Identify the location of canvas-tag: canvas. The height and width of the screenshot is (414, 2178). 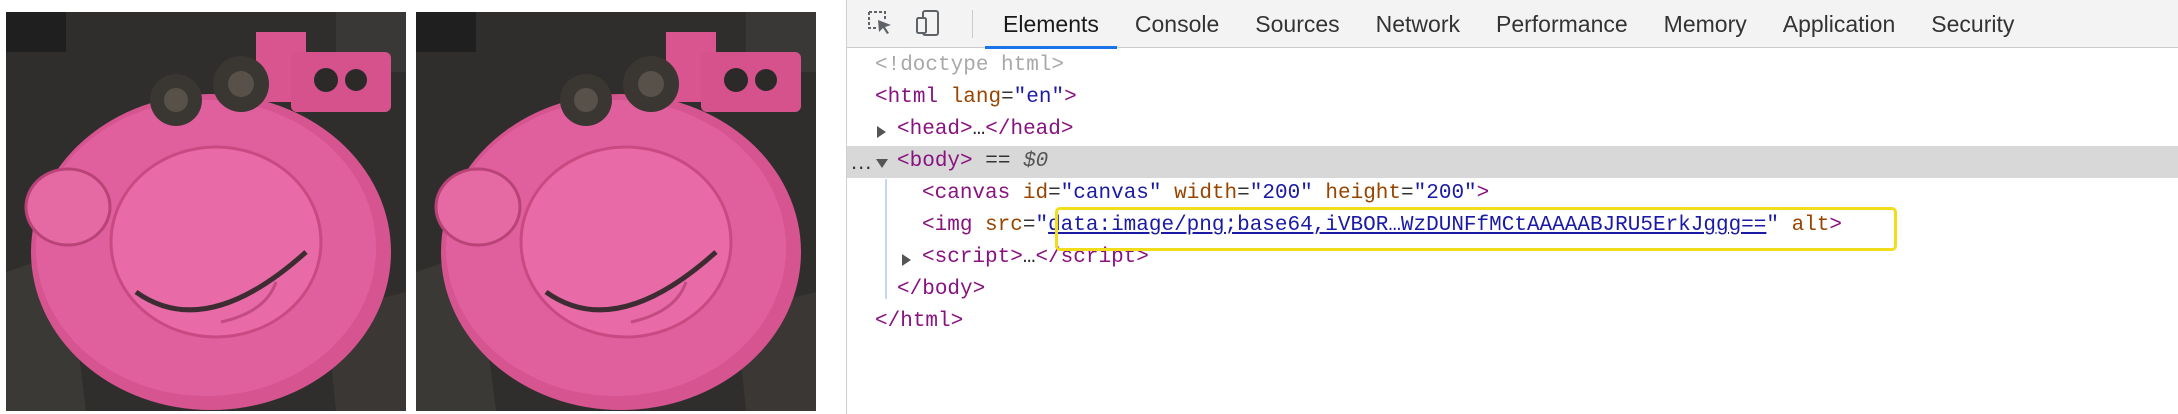
(972, 193).